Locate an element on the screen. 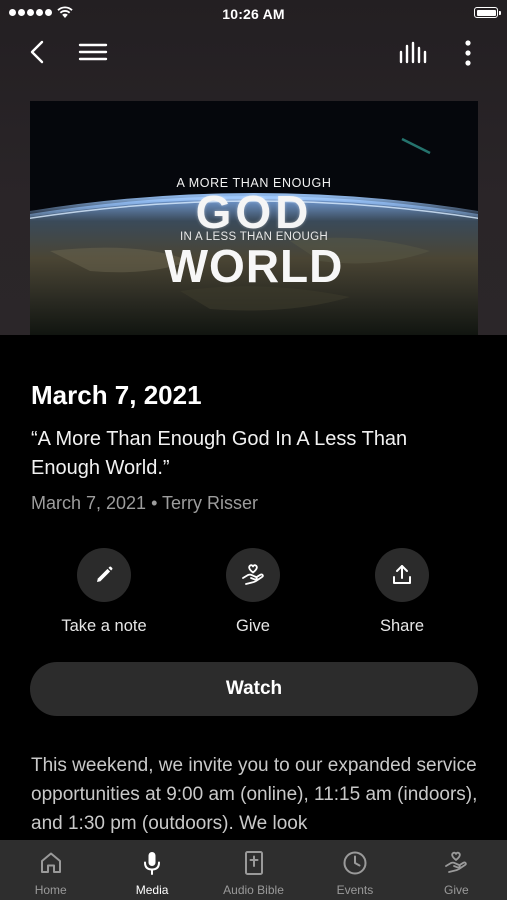  tab-media: Media is located at coordinates (151, 870).